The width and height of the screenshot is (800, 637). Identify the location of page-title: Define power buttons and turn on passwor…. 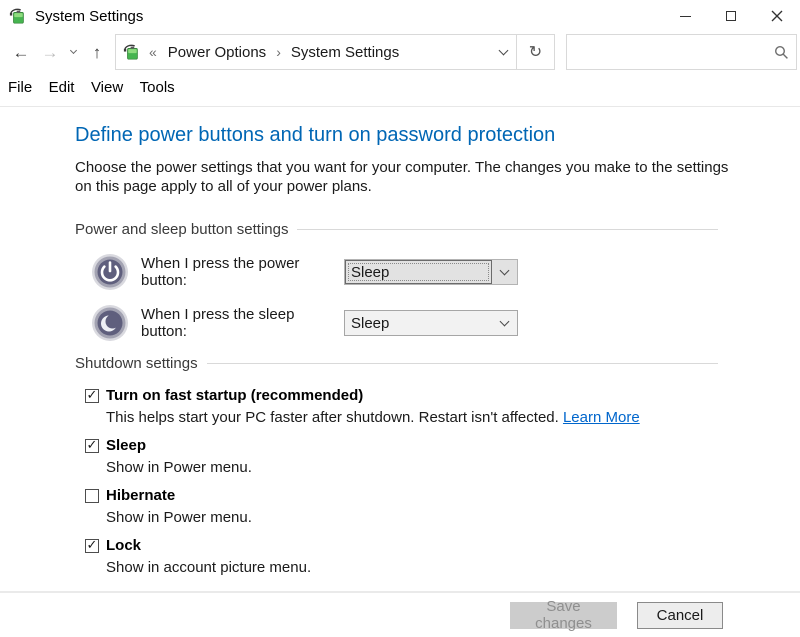
(315, 135).